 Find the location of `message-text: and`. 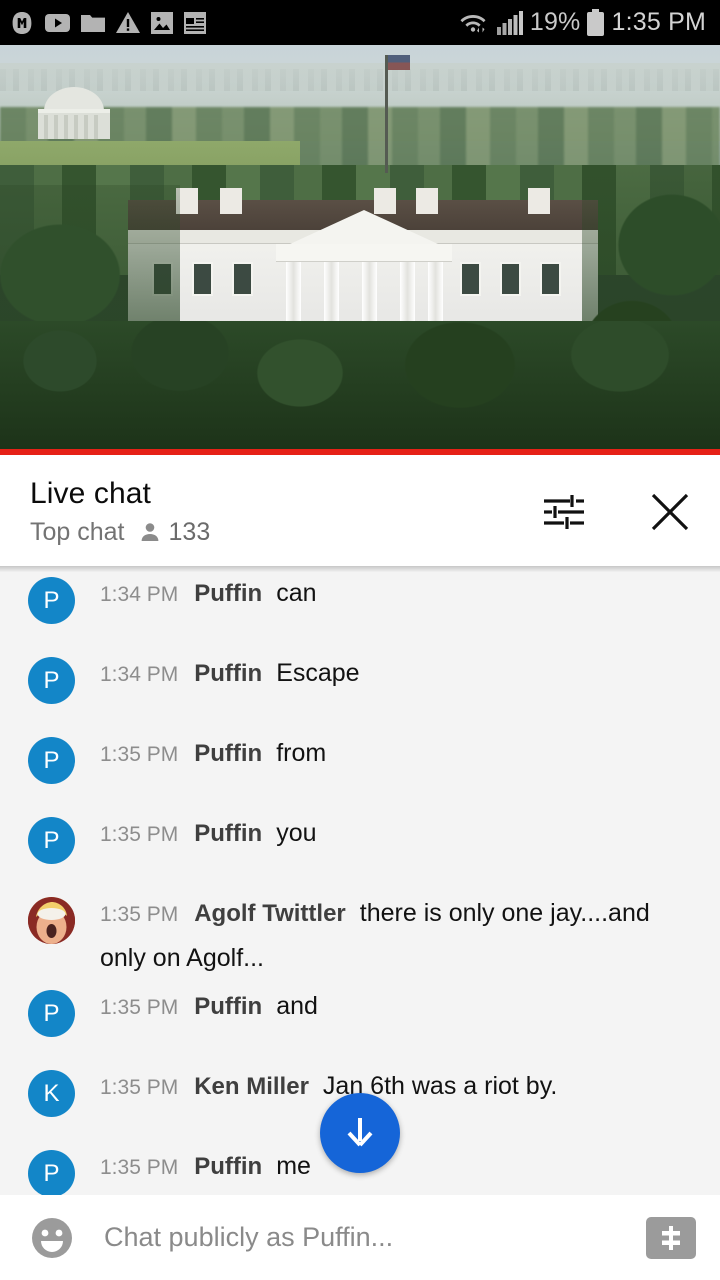

message-text: and is located at coordinates (297, 1006).